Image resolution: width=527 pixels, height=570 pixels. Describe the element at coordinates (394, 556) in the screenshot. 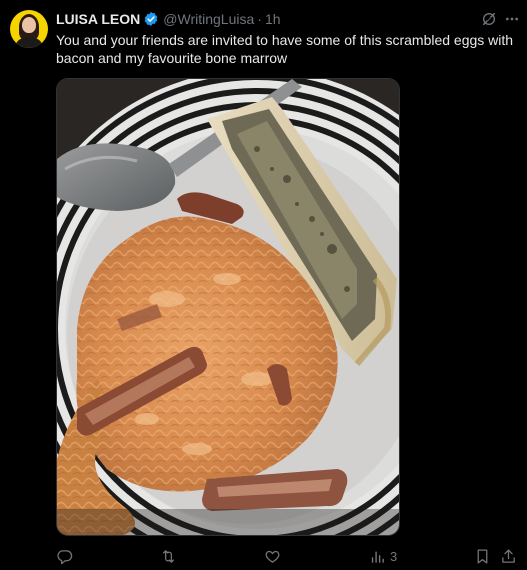

I see `views-count: 3` at that location.